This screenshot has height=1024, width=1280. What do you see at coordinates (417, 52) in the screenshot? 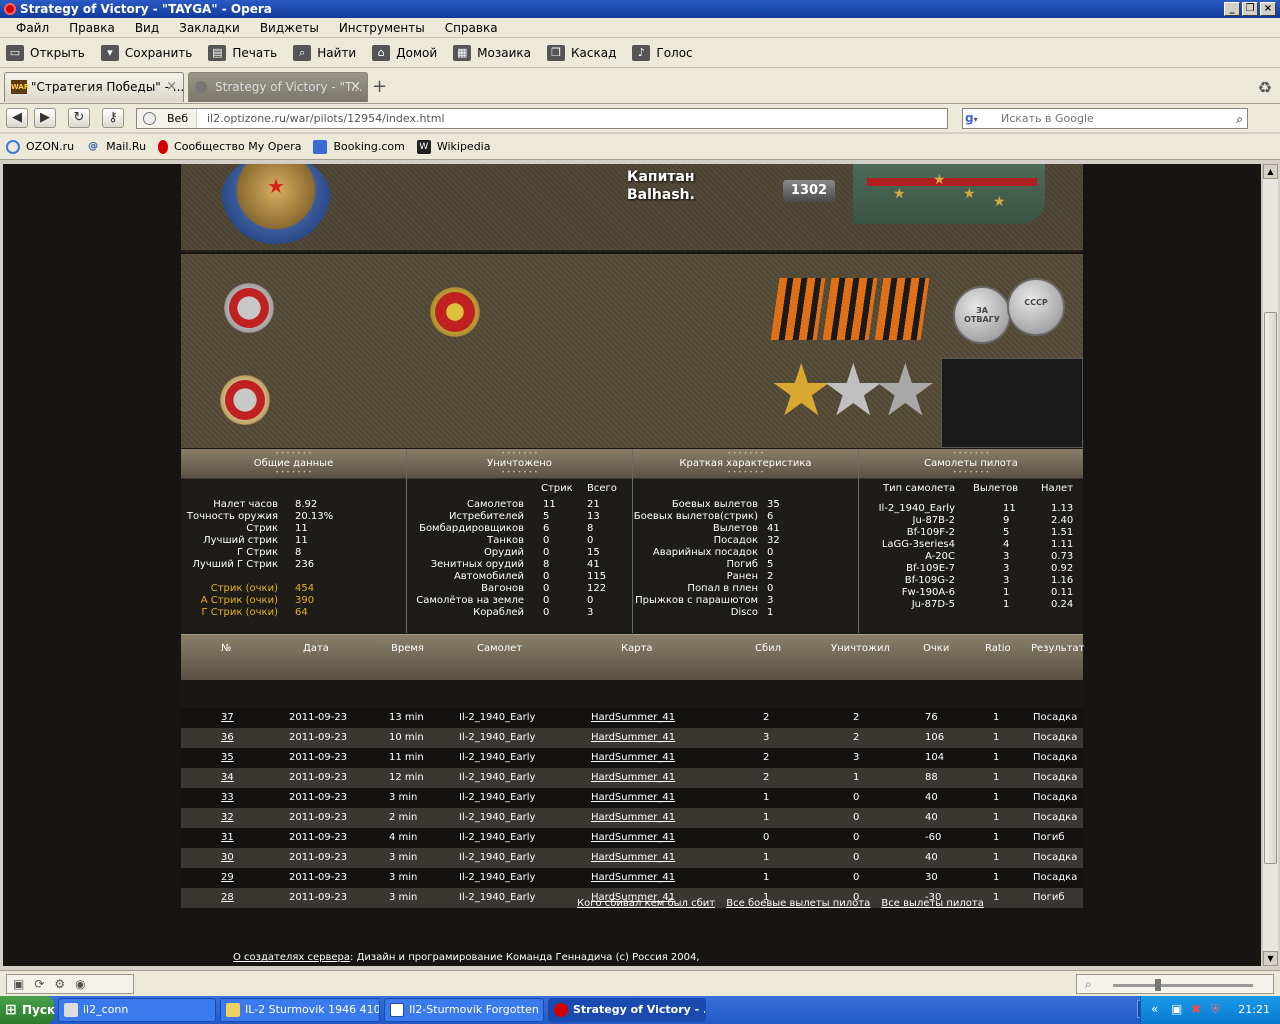
I see `home-label: Домой` at bounding box center [417, 52].